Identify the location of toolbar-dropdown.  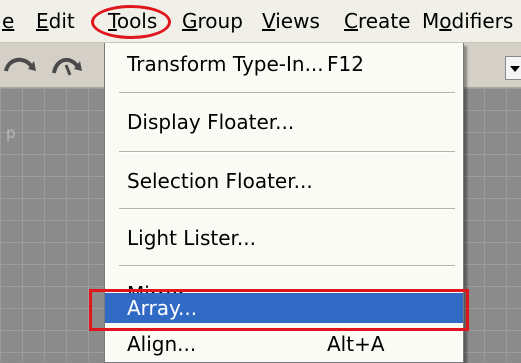
(513, 68).